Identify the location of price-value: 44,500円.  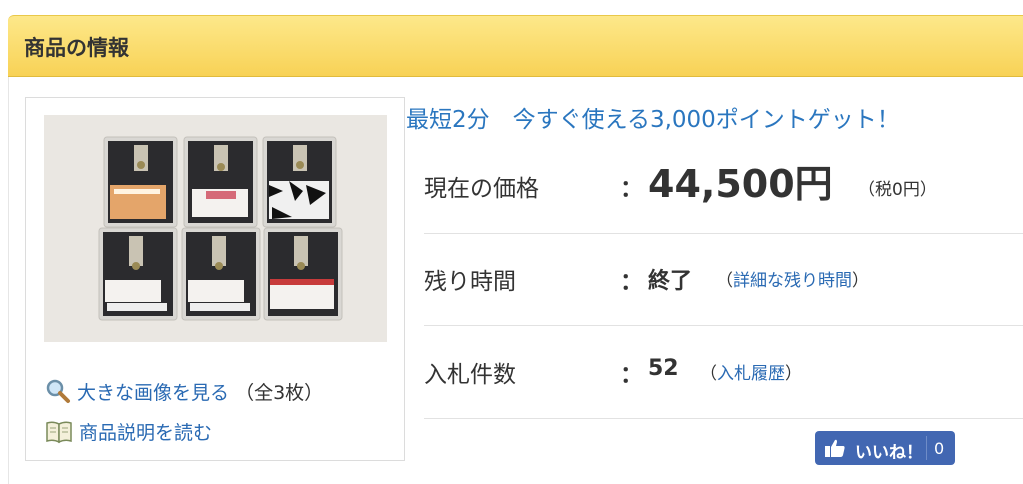
(740, 184).